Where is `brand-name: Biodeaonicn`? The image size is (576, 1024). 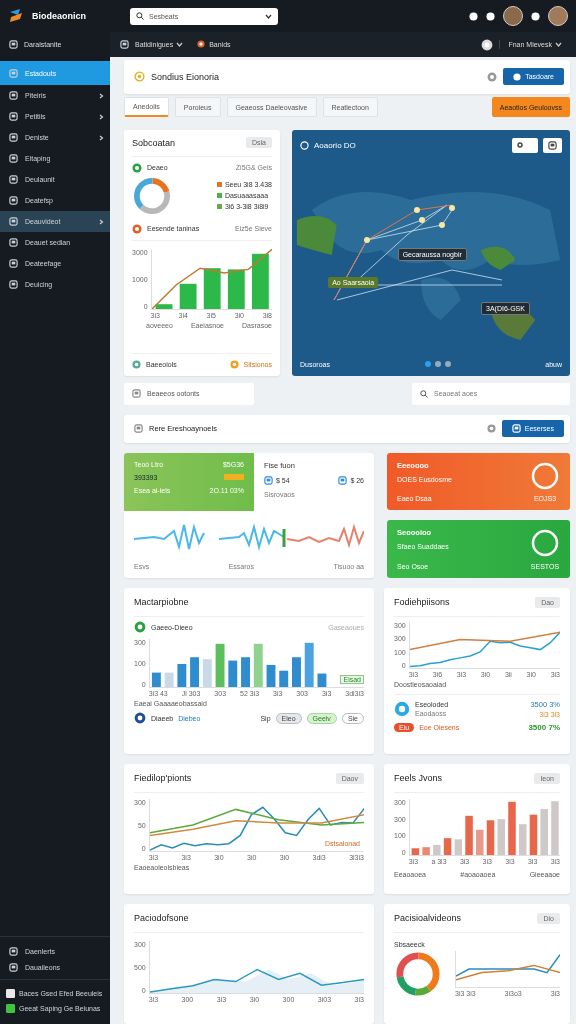 brand-name: Biodeaonicn is located at coordinates (59, 16).